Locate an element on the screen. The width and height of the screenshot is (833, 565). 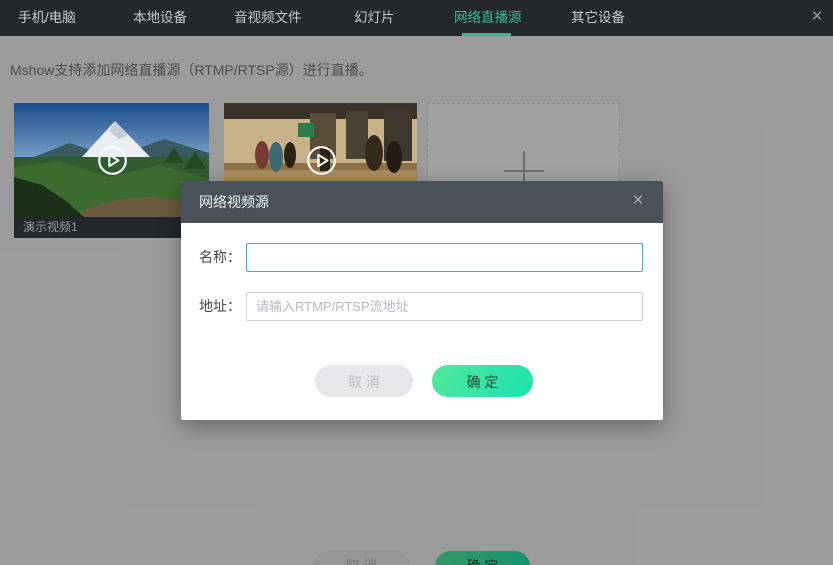
tab-local-device: 本地设备 is located at coordinates (160, 18).